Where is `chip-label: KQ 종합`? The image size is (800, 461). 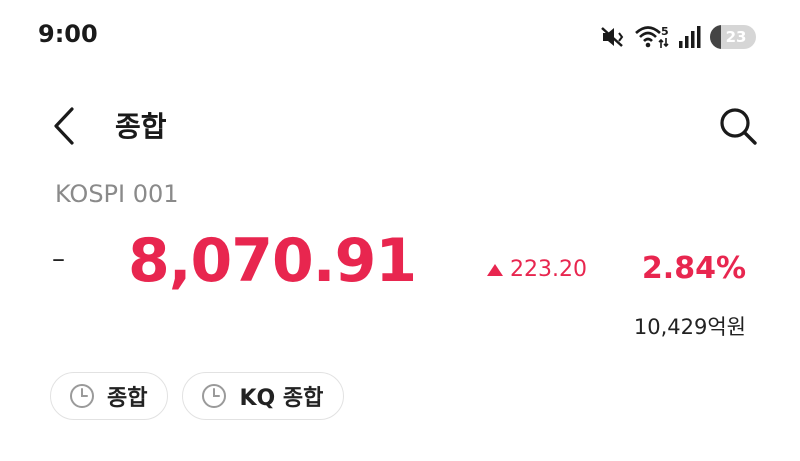 chip-label: KQ 종합 is located at coordinates (281, 398).